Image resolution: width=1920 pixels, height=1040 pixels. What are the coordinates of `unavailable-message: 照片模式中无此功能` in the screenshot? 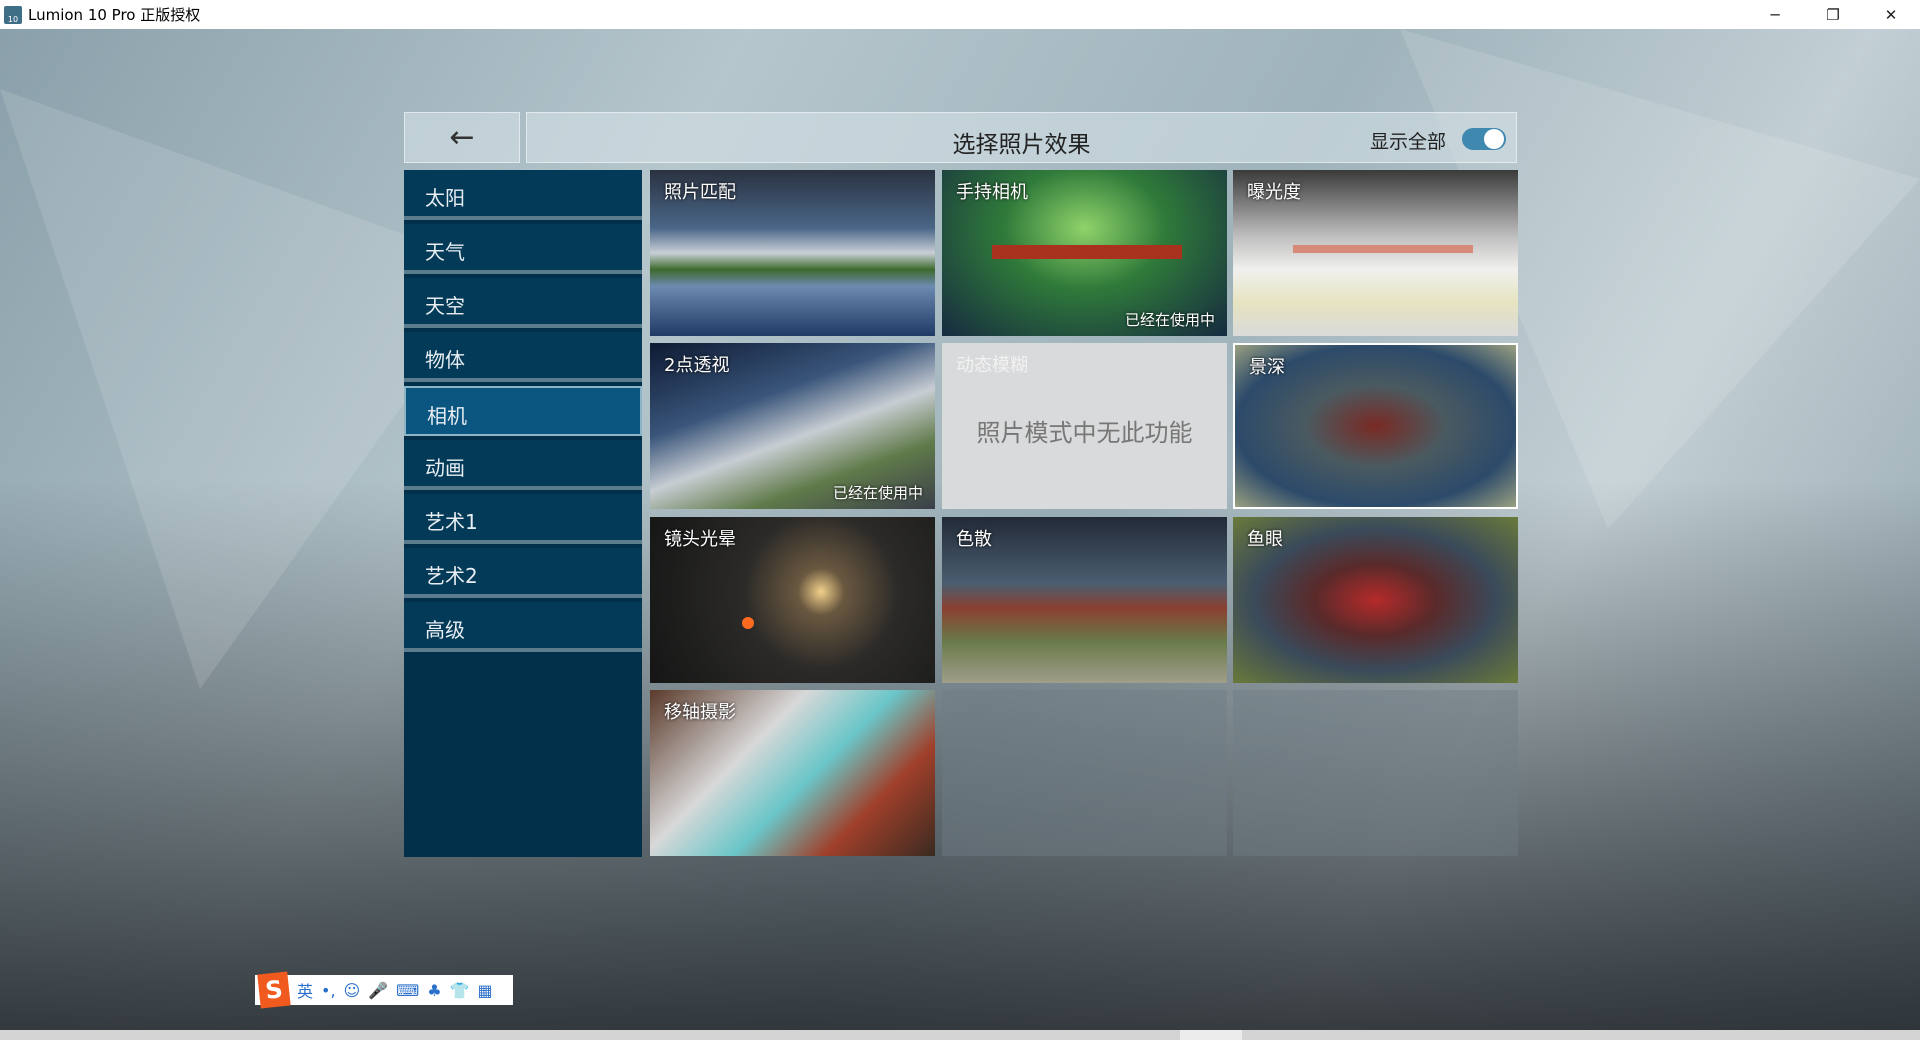 It's located at (1084, 433).